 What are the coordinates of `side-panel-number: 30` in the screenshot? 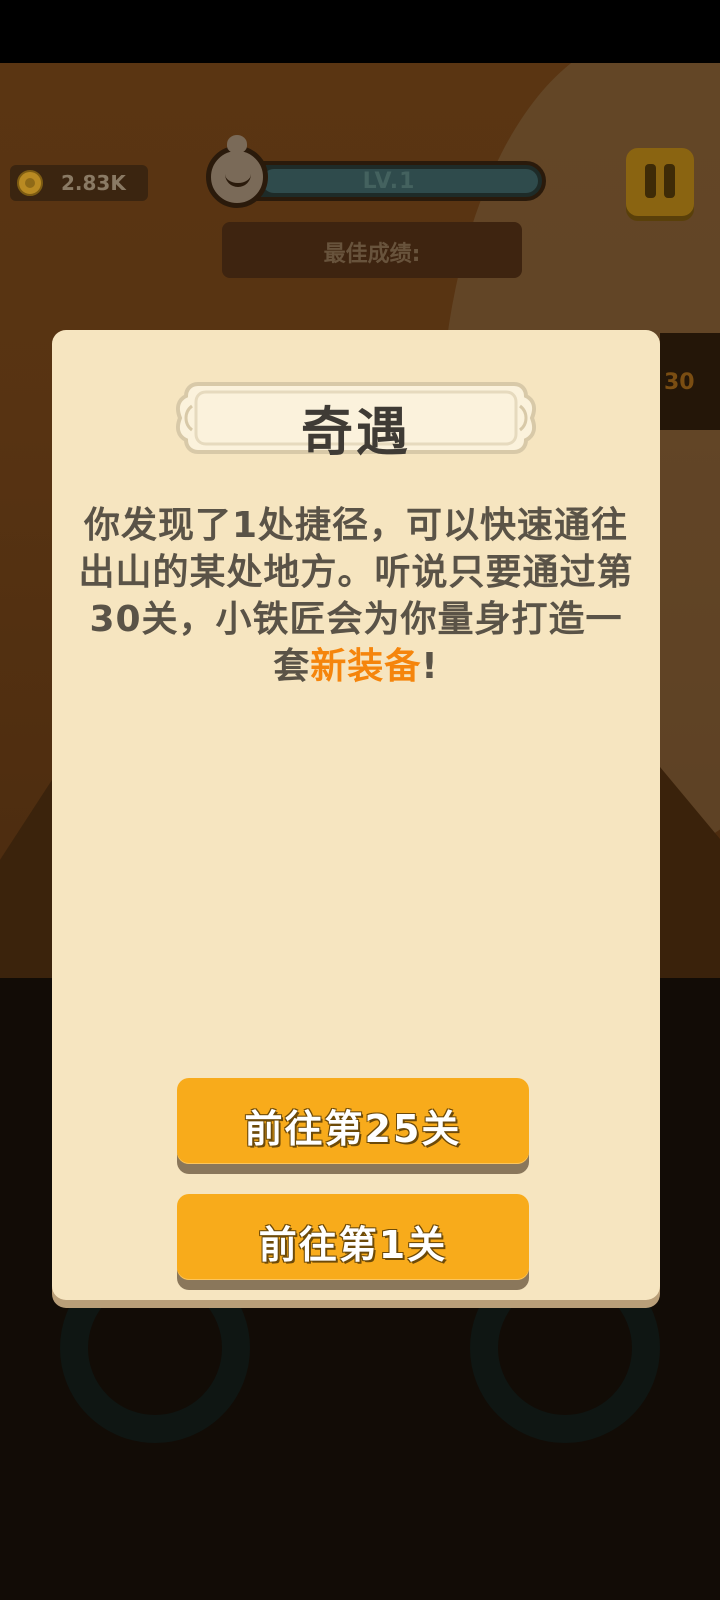 It's located at (679, 382).